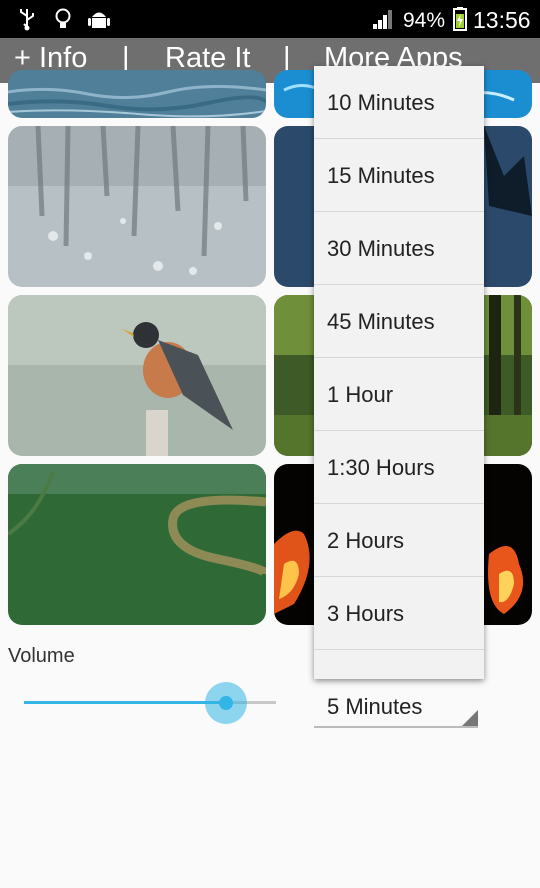  Describe the element at coordinates (63, 18) in the screenshot. I see `lightbulb-icon` at that location.